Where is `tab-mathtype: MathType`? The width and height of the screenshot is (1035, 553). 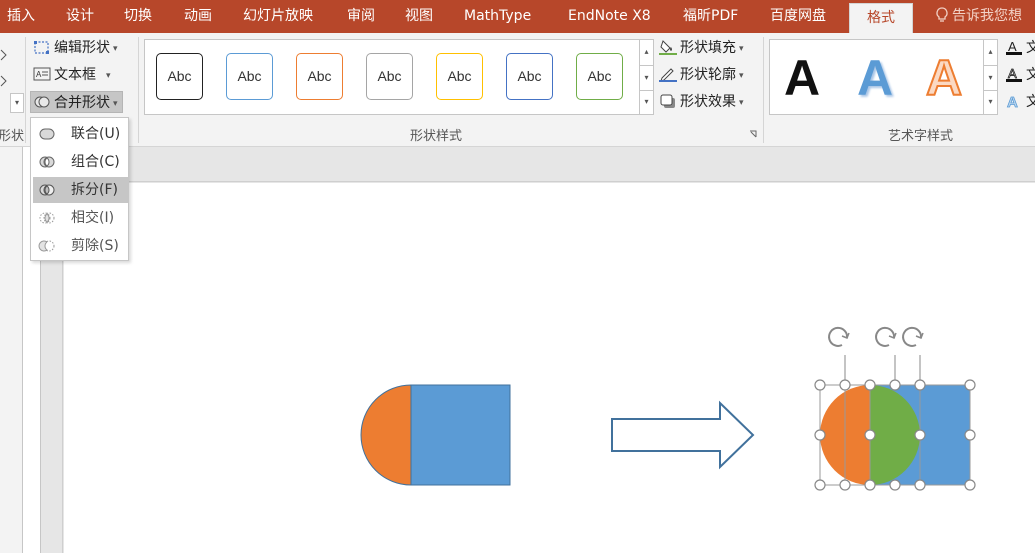
tab-mathtype: MathType is located at coordinates (497, 16).